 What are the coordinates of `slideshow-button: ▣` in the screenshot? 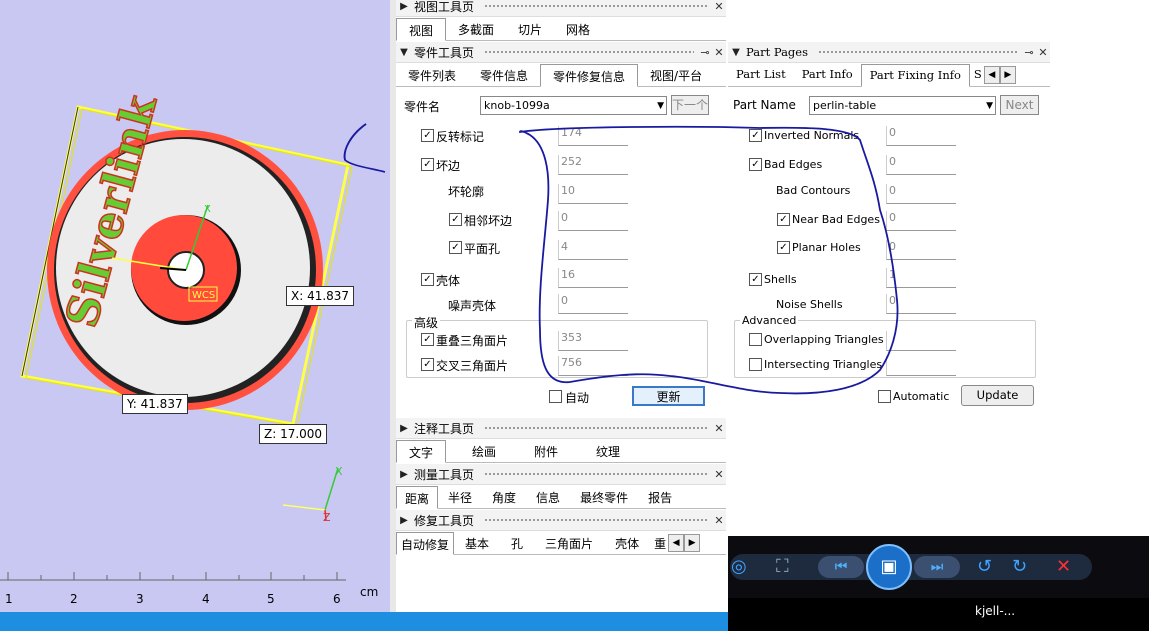 It's located at (889, 567).